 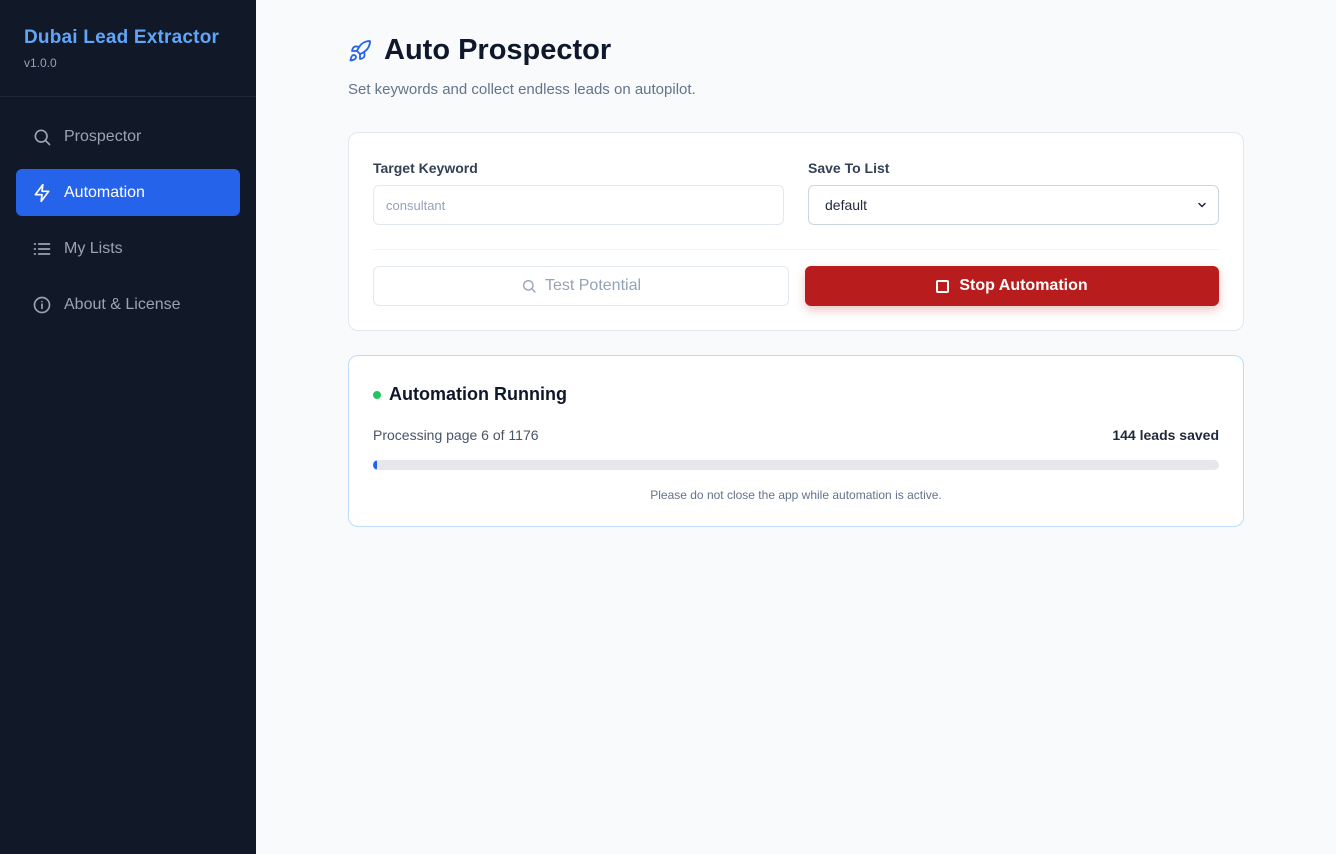 I want to click on sidebar-item-label: Prospector, so click(x=103, y=136).